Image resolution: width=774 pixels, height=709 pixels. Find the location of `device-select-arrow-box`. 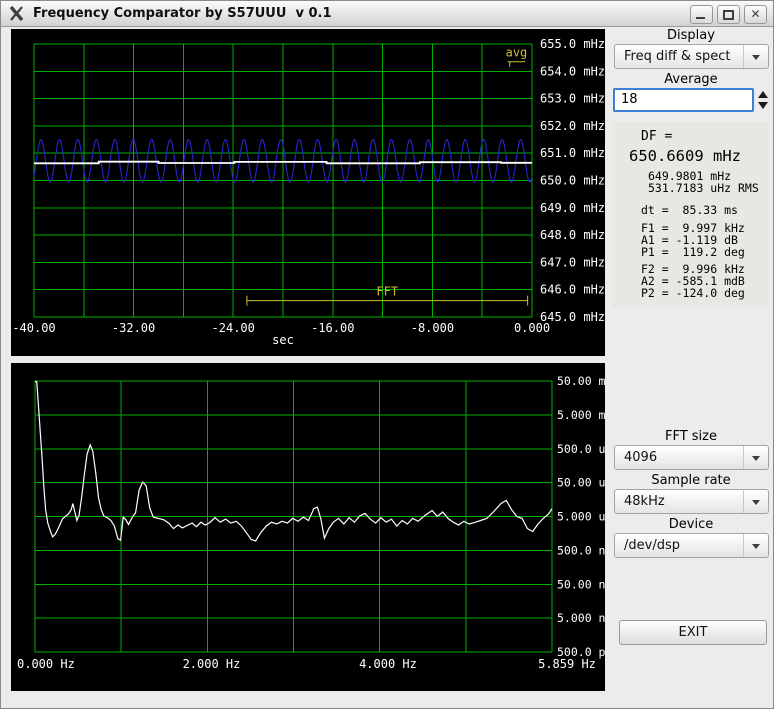

device-select-arrow-box is located at coordinates (755, 545).